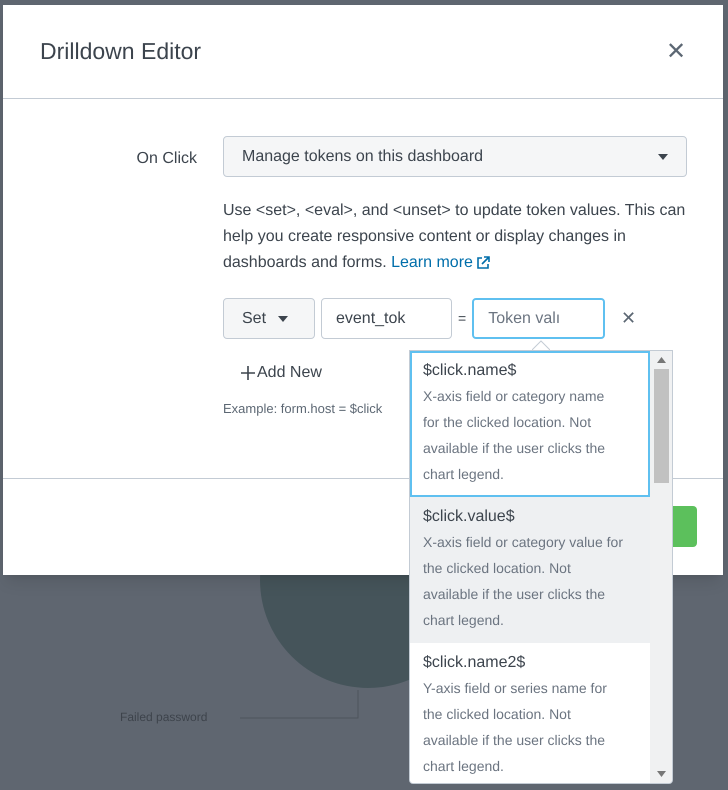 This screenshot has height=790, width=728. Describe the element at coordinates (661, 426) in the screenshot. I see `scrollbar-thumb` at that location.